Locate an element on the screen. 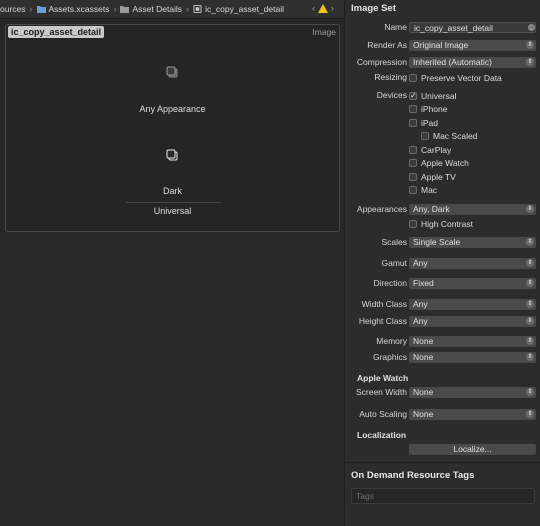 The width and height of the screenshot is (540, 526). compression-label: Compression is located at coordinates (381, 62).